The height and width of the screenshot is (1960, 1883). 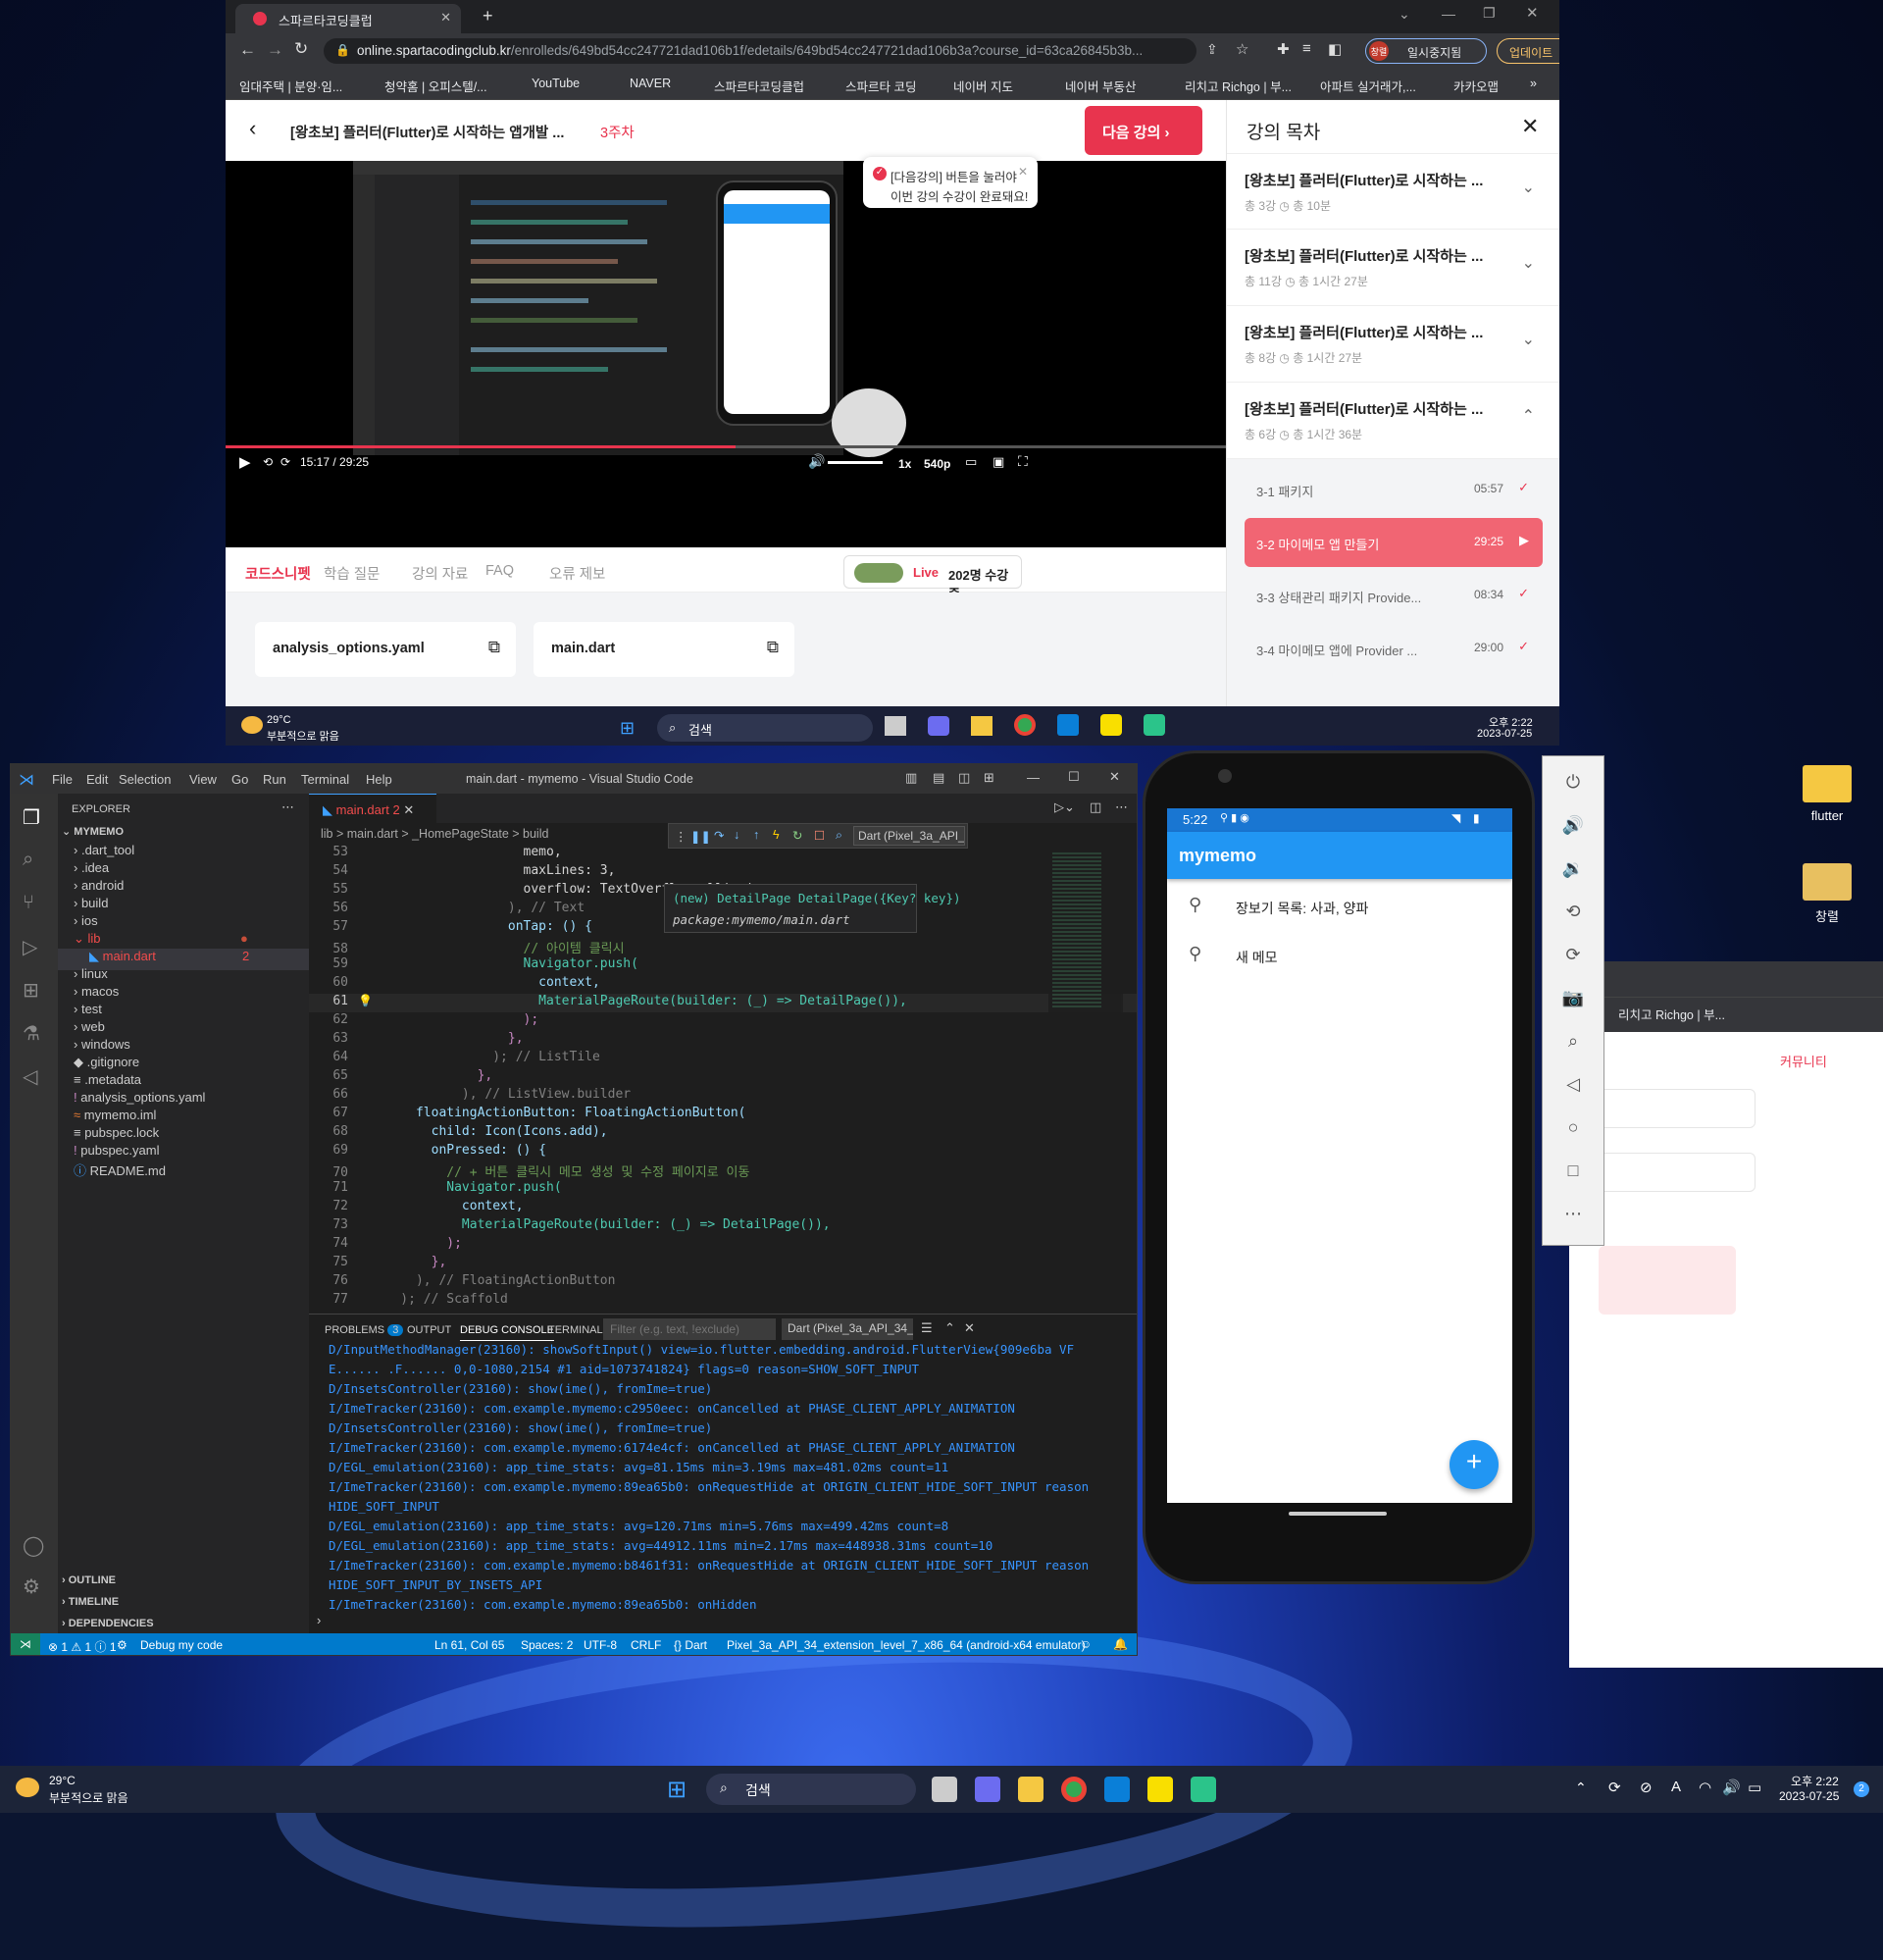 What do you see at coordinates (445, 18) in the screenshot?
I see `close-tab-icon: ✕` at bounding box center [445, 18].